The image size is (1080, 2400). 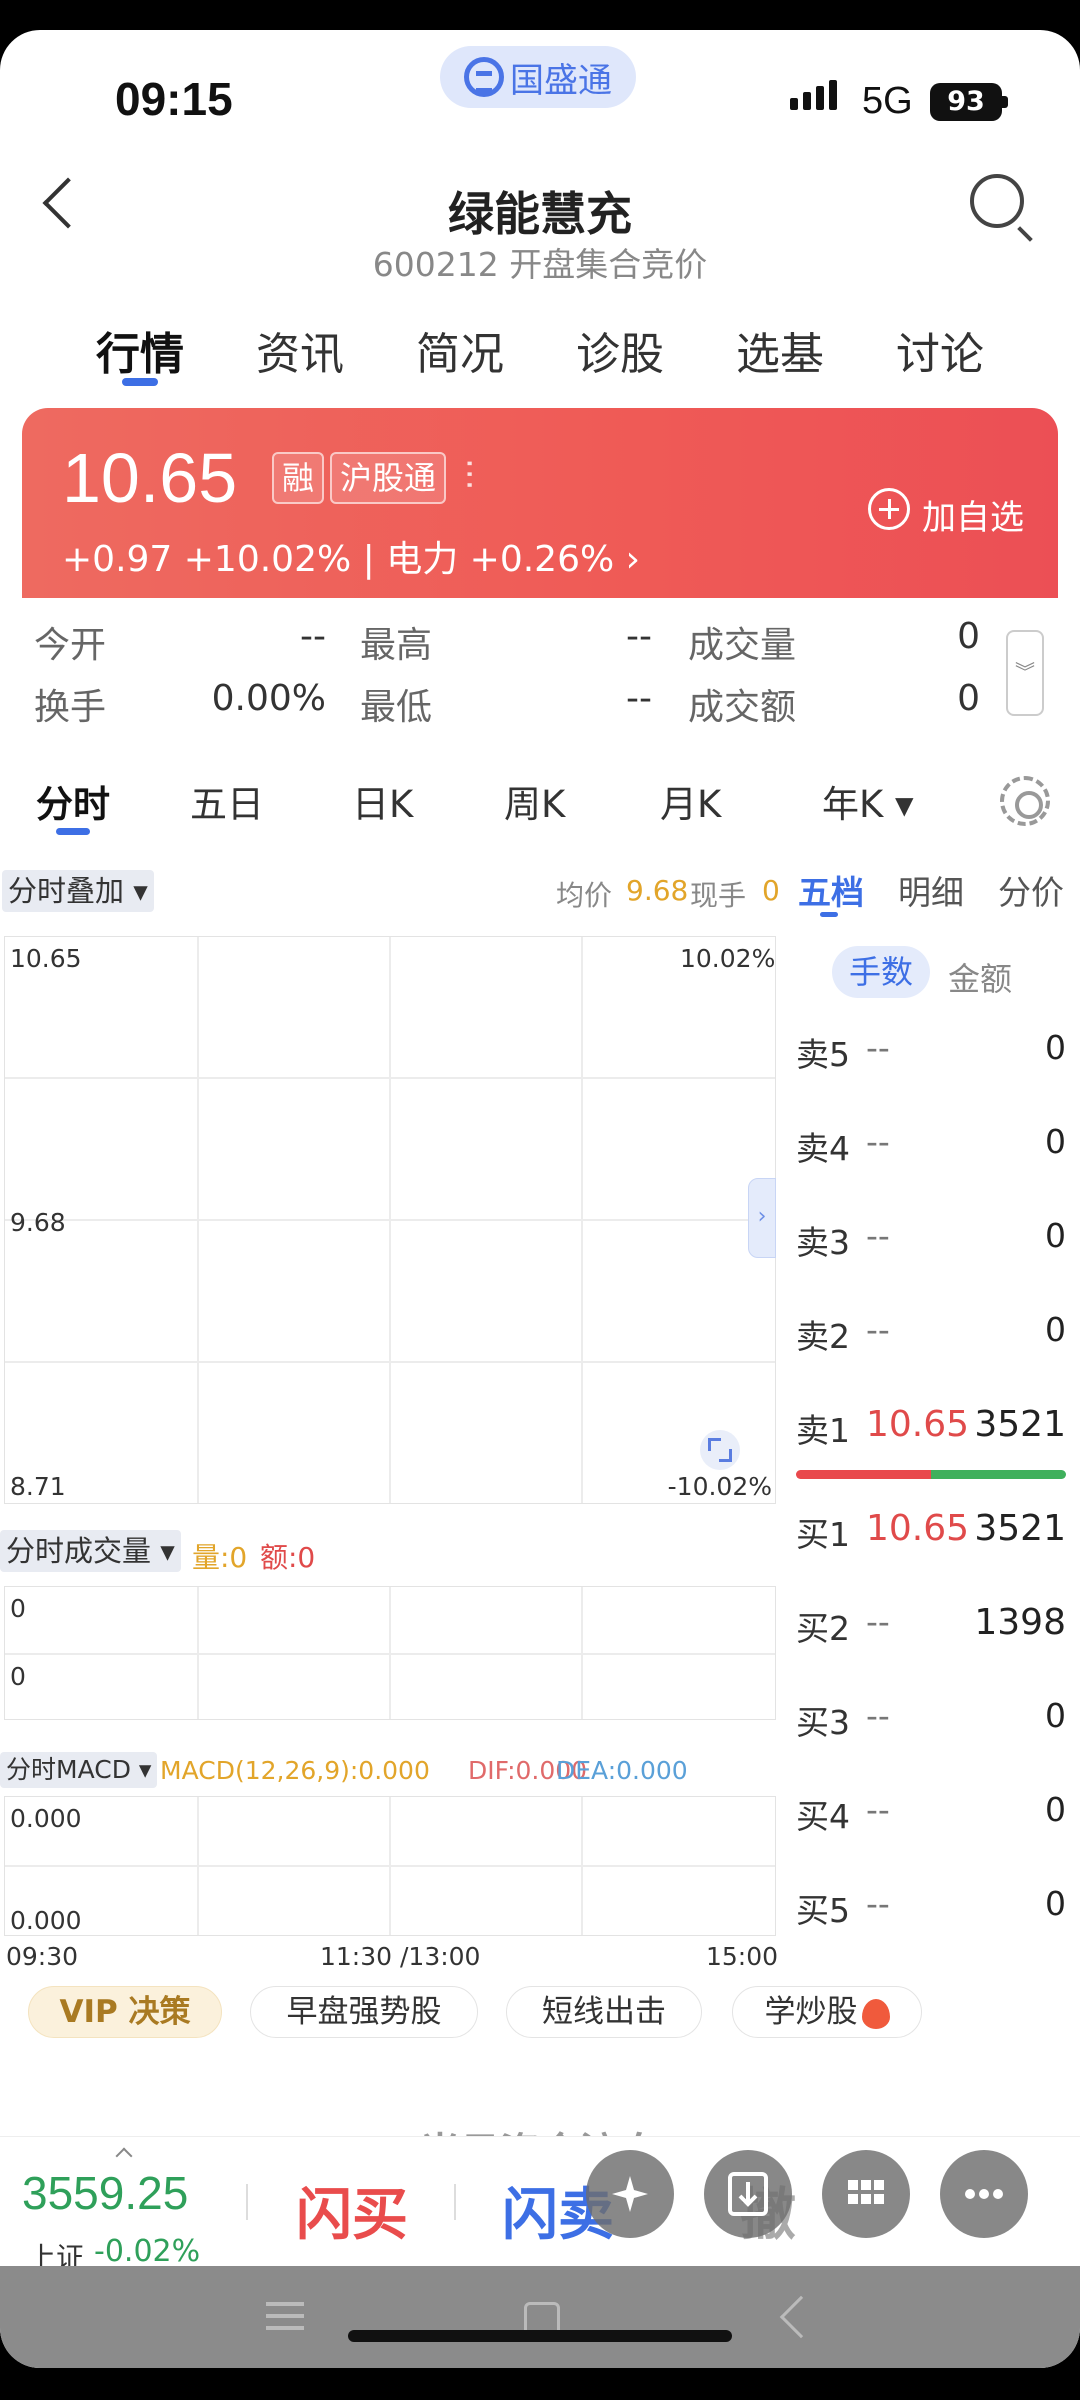 I want to click on ask-row-3: 卖3 -- 0, so click(x=931, y=1246).